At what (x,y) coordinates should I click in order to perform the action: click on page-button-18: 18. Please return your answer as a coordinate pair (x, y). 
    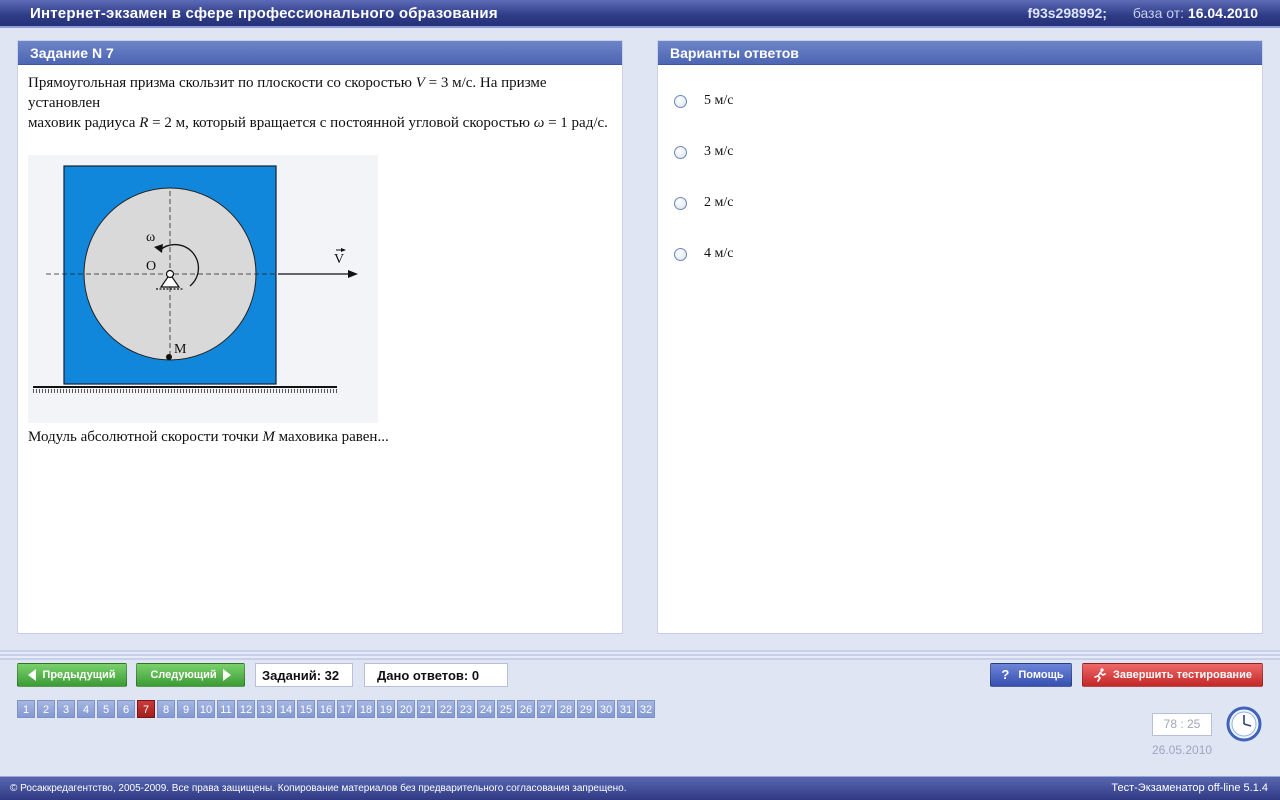
    Looking at the image, I should click on (366, 709).